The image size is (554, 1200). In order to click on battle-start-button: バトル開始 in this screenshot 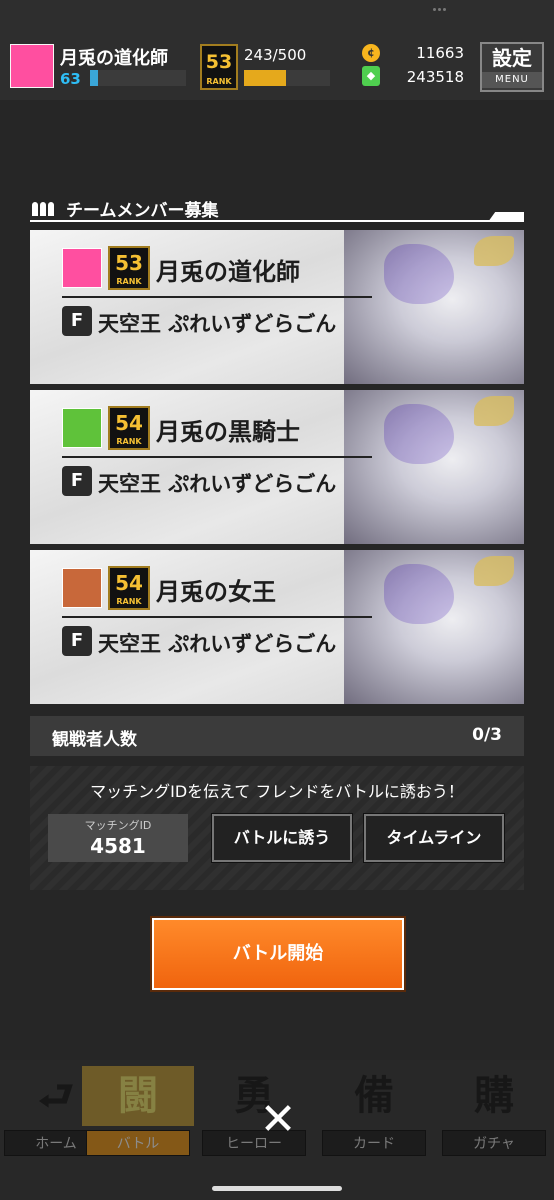, I will do `click(278, 954)`.